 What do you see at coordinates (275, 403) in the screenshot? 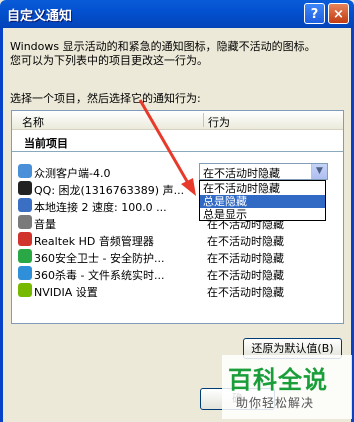
I see `watermark-tagline: 助你轻松解决` at bounding box center [275, 403].